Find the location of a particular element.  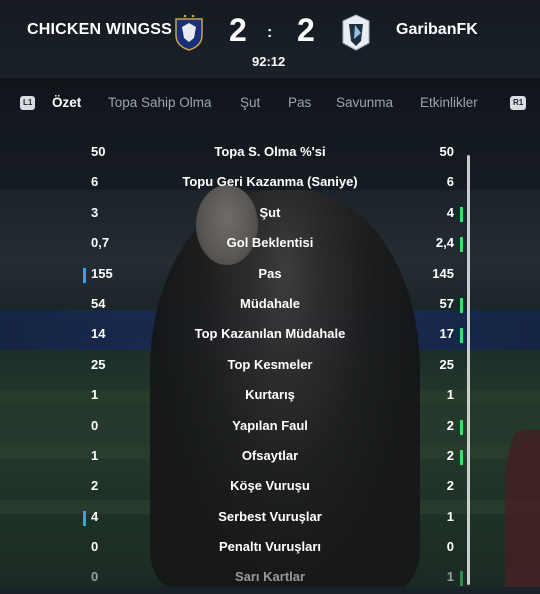

stat-label: Sarı Kartlar is located at coordinates (270, 577).